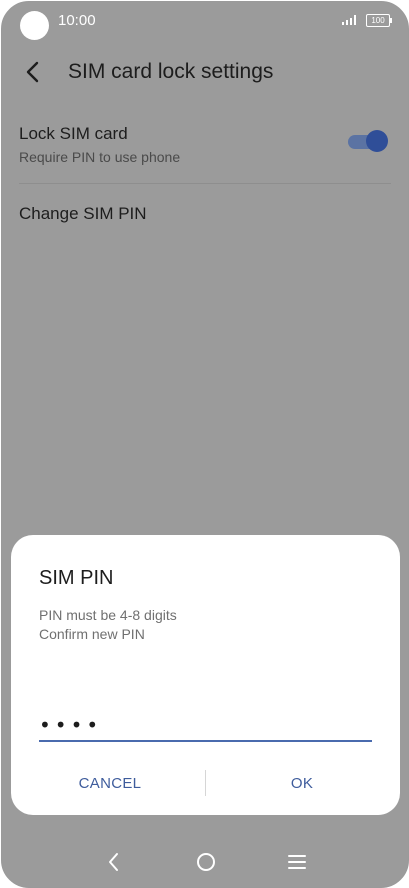 The width and height of the screenshot is (409, 888). I want to click on page-title: SIM card lock settings, so click(171, 71).